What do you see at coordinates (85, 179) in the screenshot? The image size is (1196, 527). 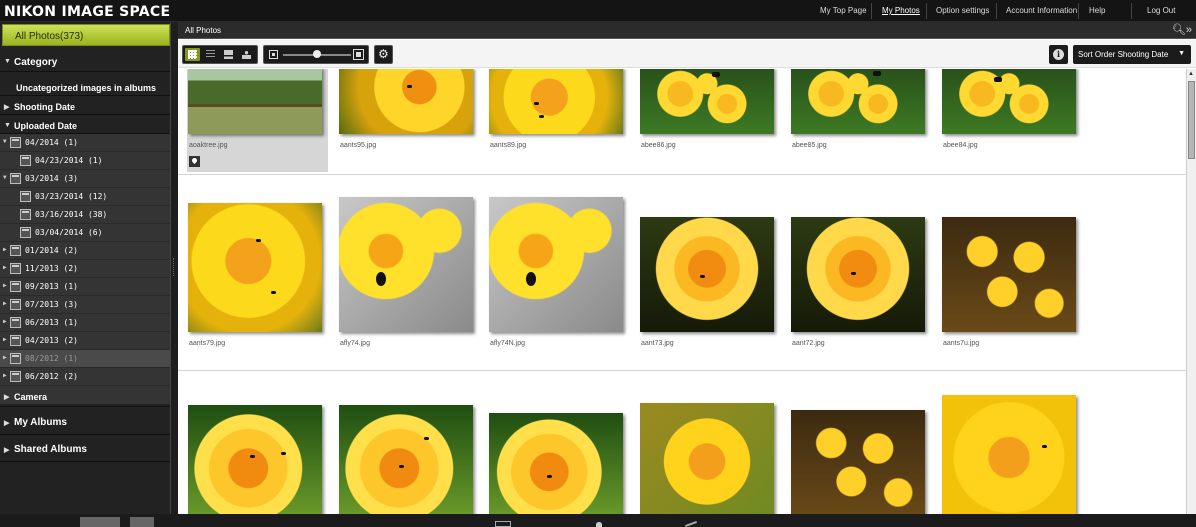 I see `tree-item-03-2014: ▼ 03/2014 (3)` at bounding box center [85, 179].